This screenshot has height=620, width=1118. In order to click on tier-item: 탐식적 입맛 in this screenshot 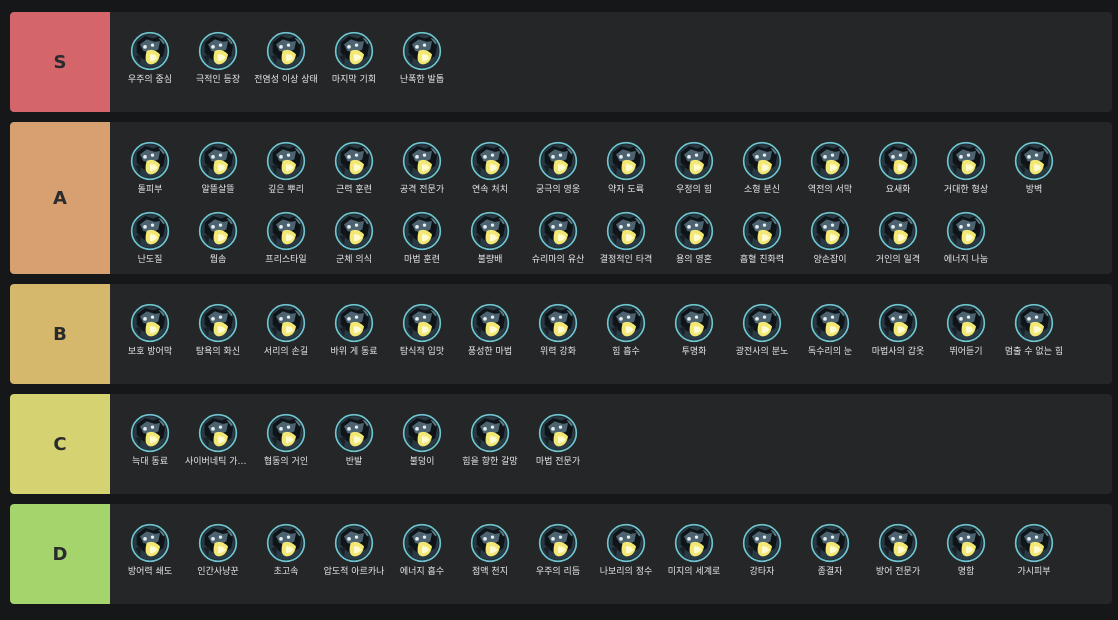, I will do `click(422, 321)`.